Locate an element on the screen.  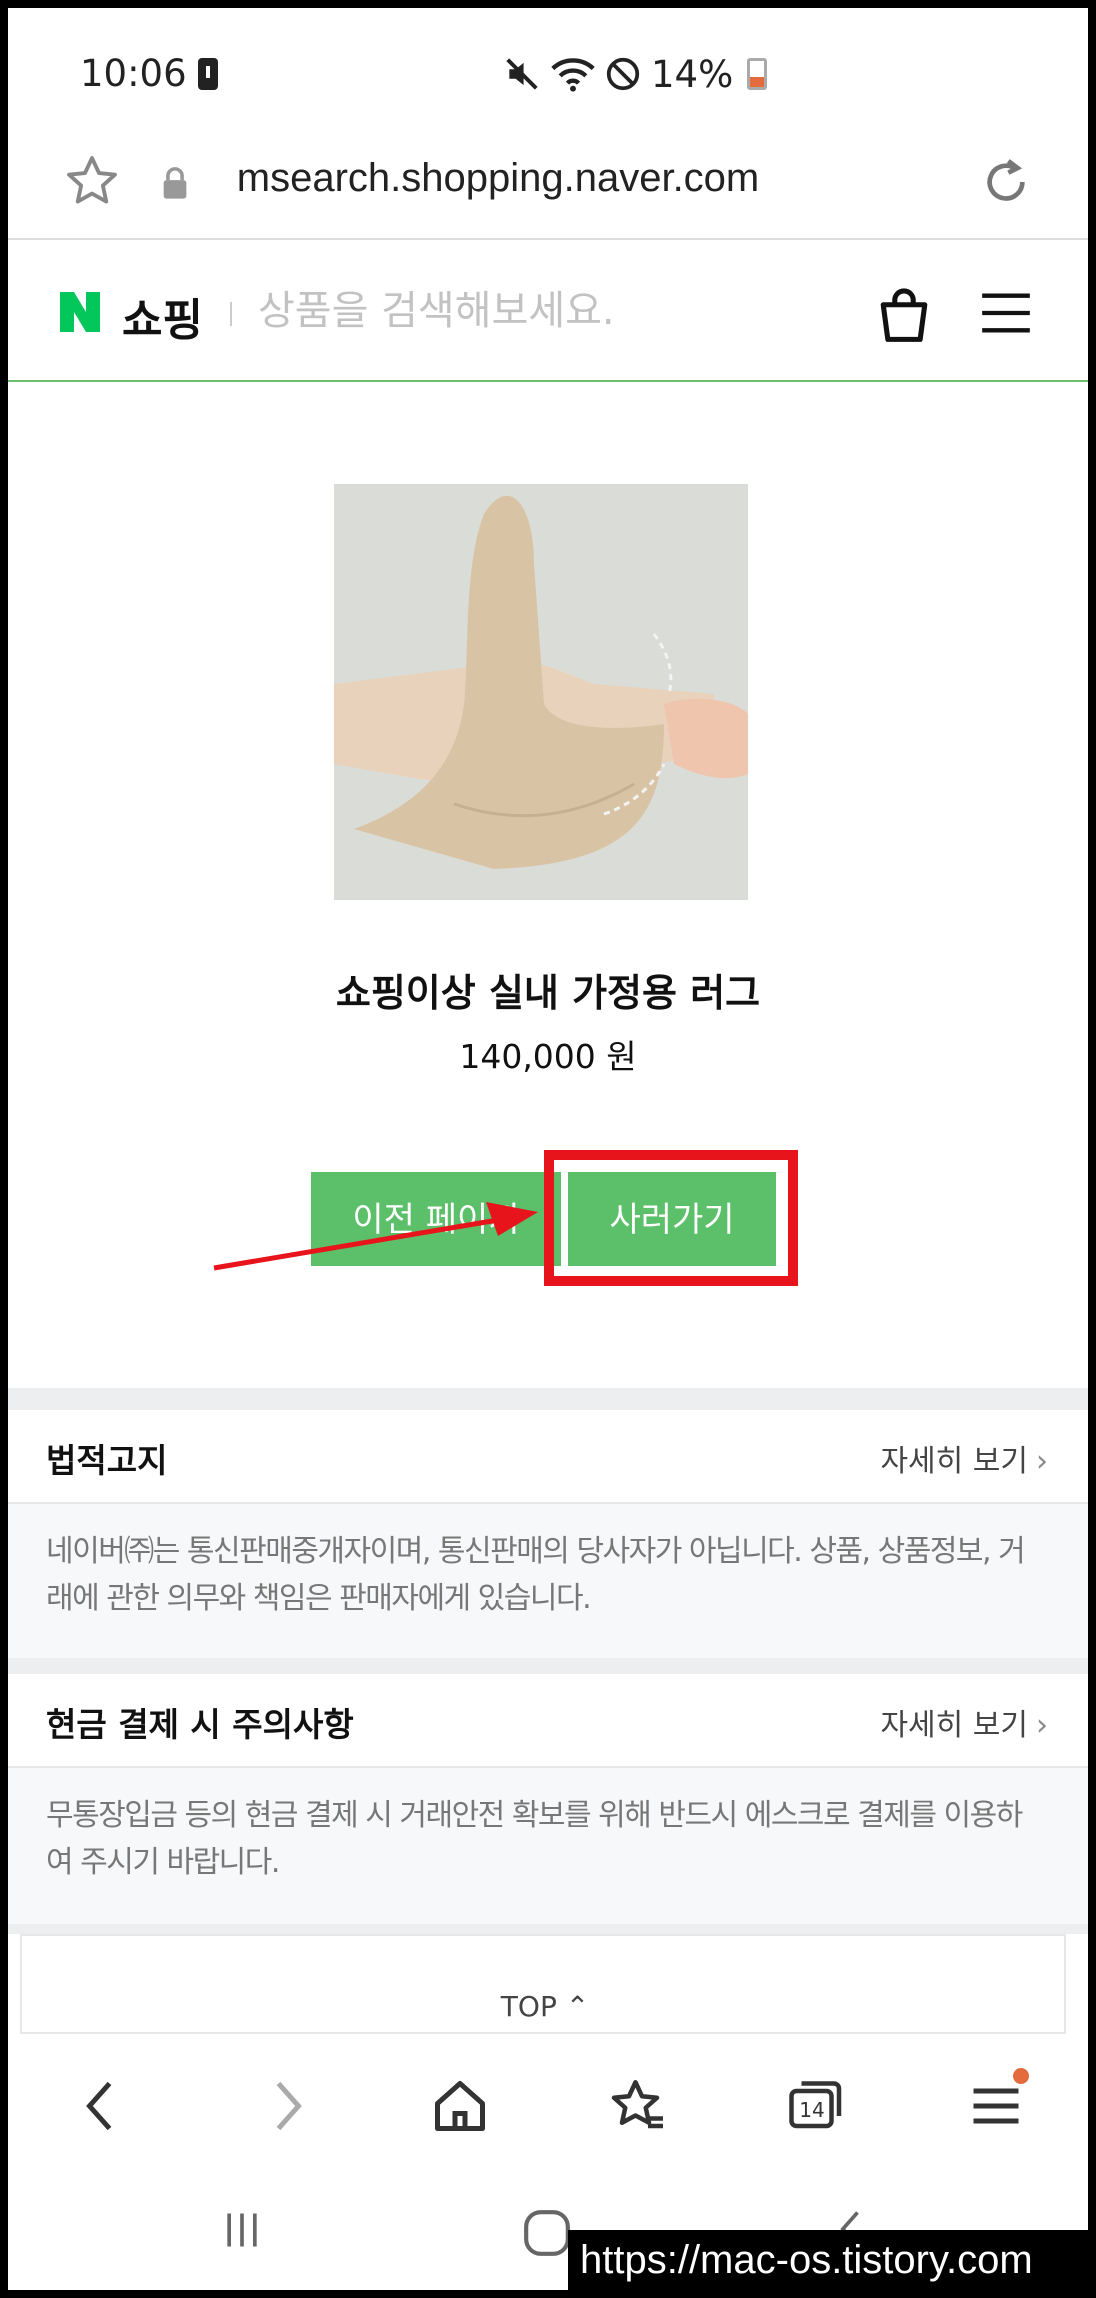
status-time: 10:06 is located at coordinates (133, 73).